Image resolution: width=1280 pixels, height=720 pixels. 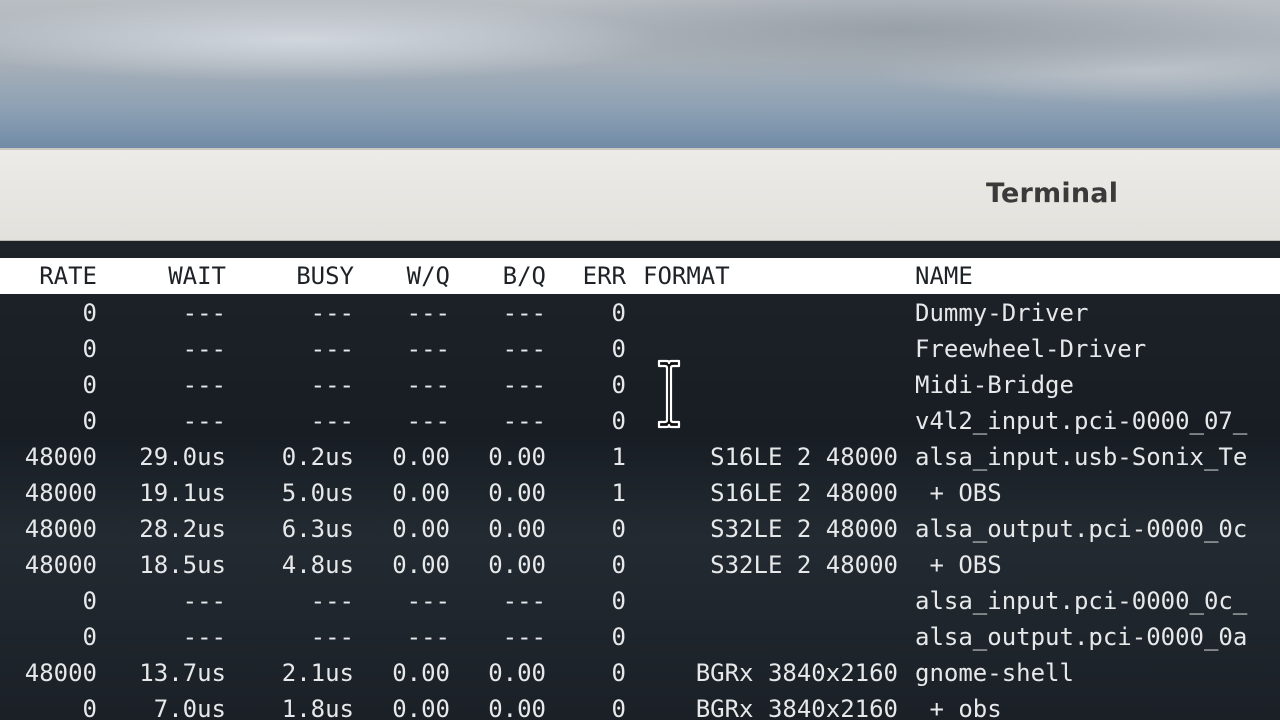 What do you see at coordinates (1002, 313) in the screenshot?
I see `cell-name: Dummy-Driver` at bounding box center [1002, 313].